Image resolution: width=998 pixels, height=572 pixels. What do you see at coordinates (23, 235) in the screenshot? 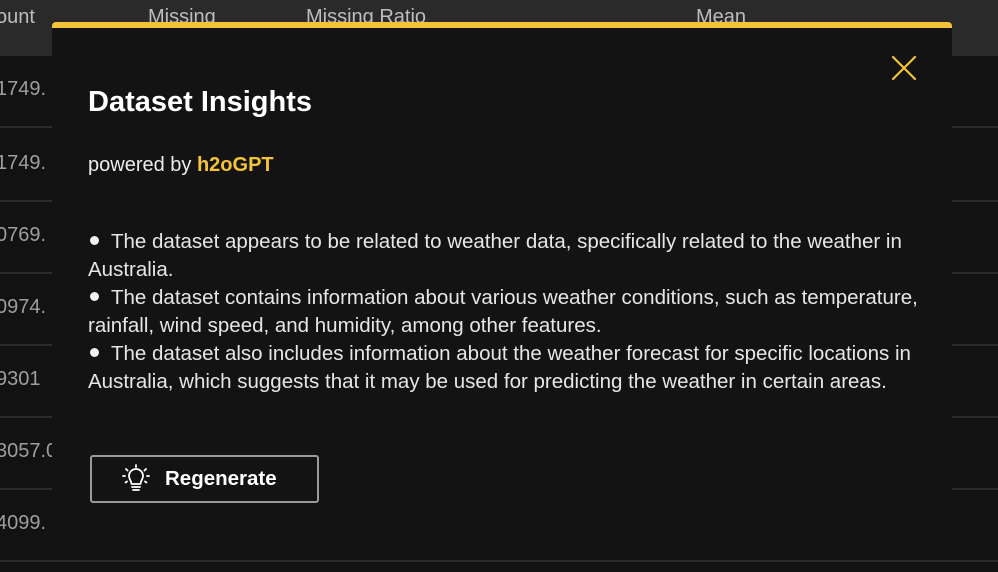
I see `table-cell: 0769.` at bounding box center [23, 235].